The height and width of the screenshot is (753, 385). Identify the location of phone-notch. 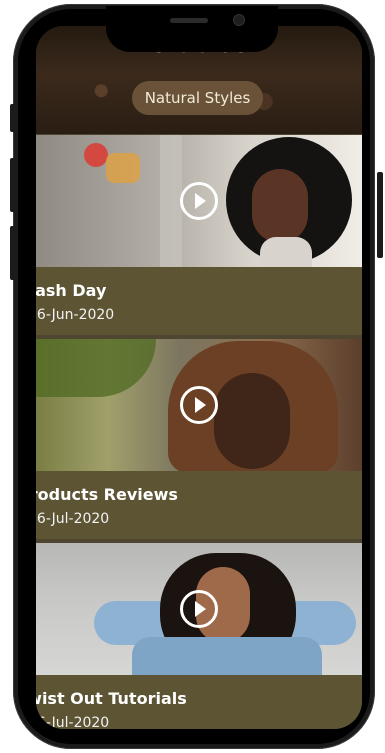
(192, 29).